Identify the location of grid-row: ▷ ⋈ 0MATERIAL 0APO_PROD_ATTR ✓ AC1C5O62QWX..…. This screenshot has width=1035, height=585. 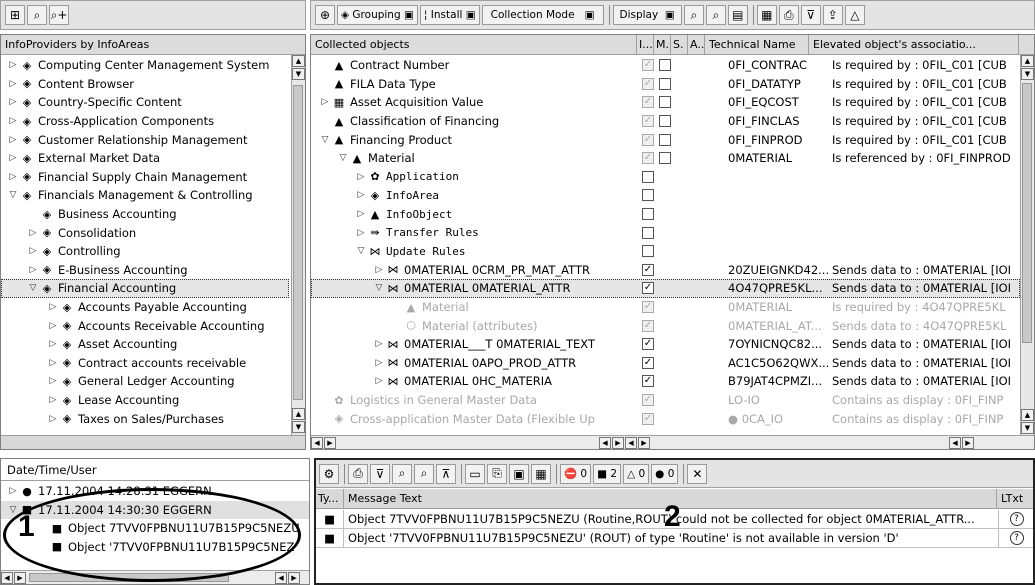
(665, 363).